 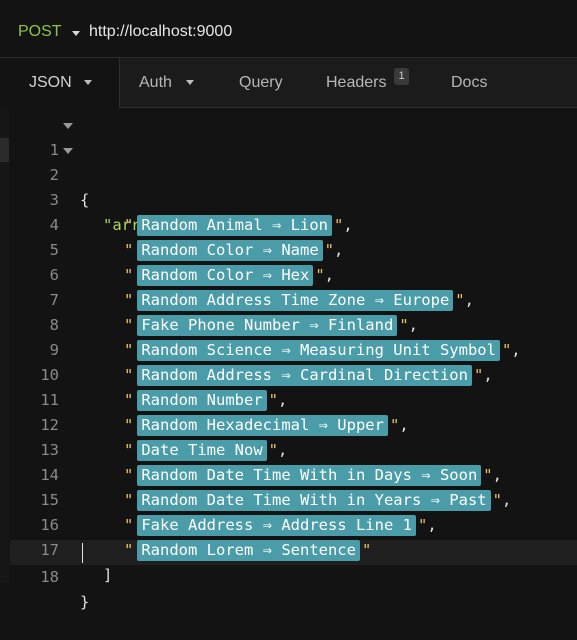 What do you see at coordinates (309, 475) in the screenshot?
I see `template-tag: Random Date Time With in Days ⇒ Soon` at bounding box center [309, 475].